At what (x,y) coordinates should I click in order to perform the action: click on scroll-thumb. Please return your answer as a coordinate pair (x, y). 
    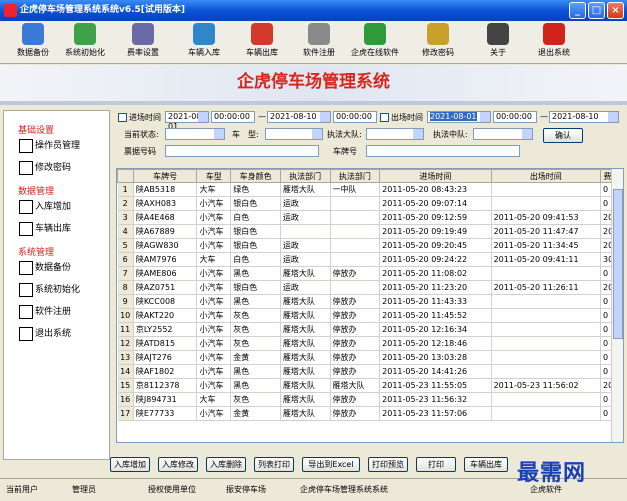
    Looking at the image, I should click on (618, 264).